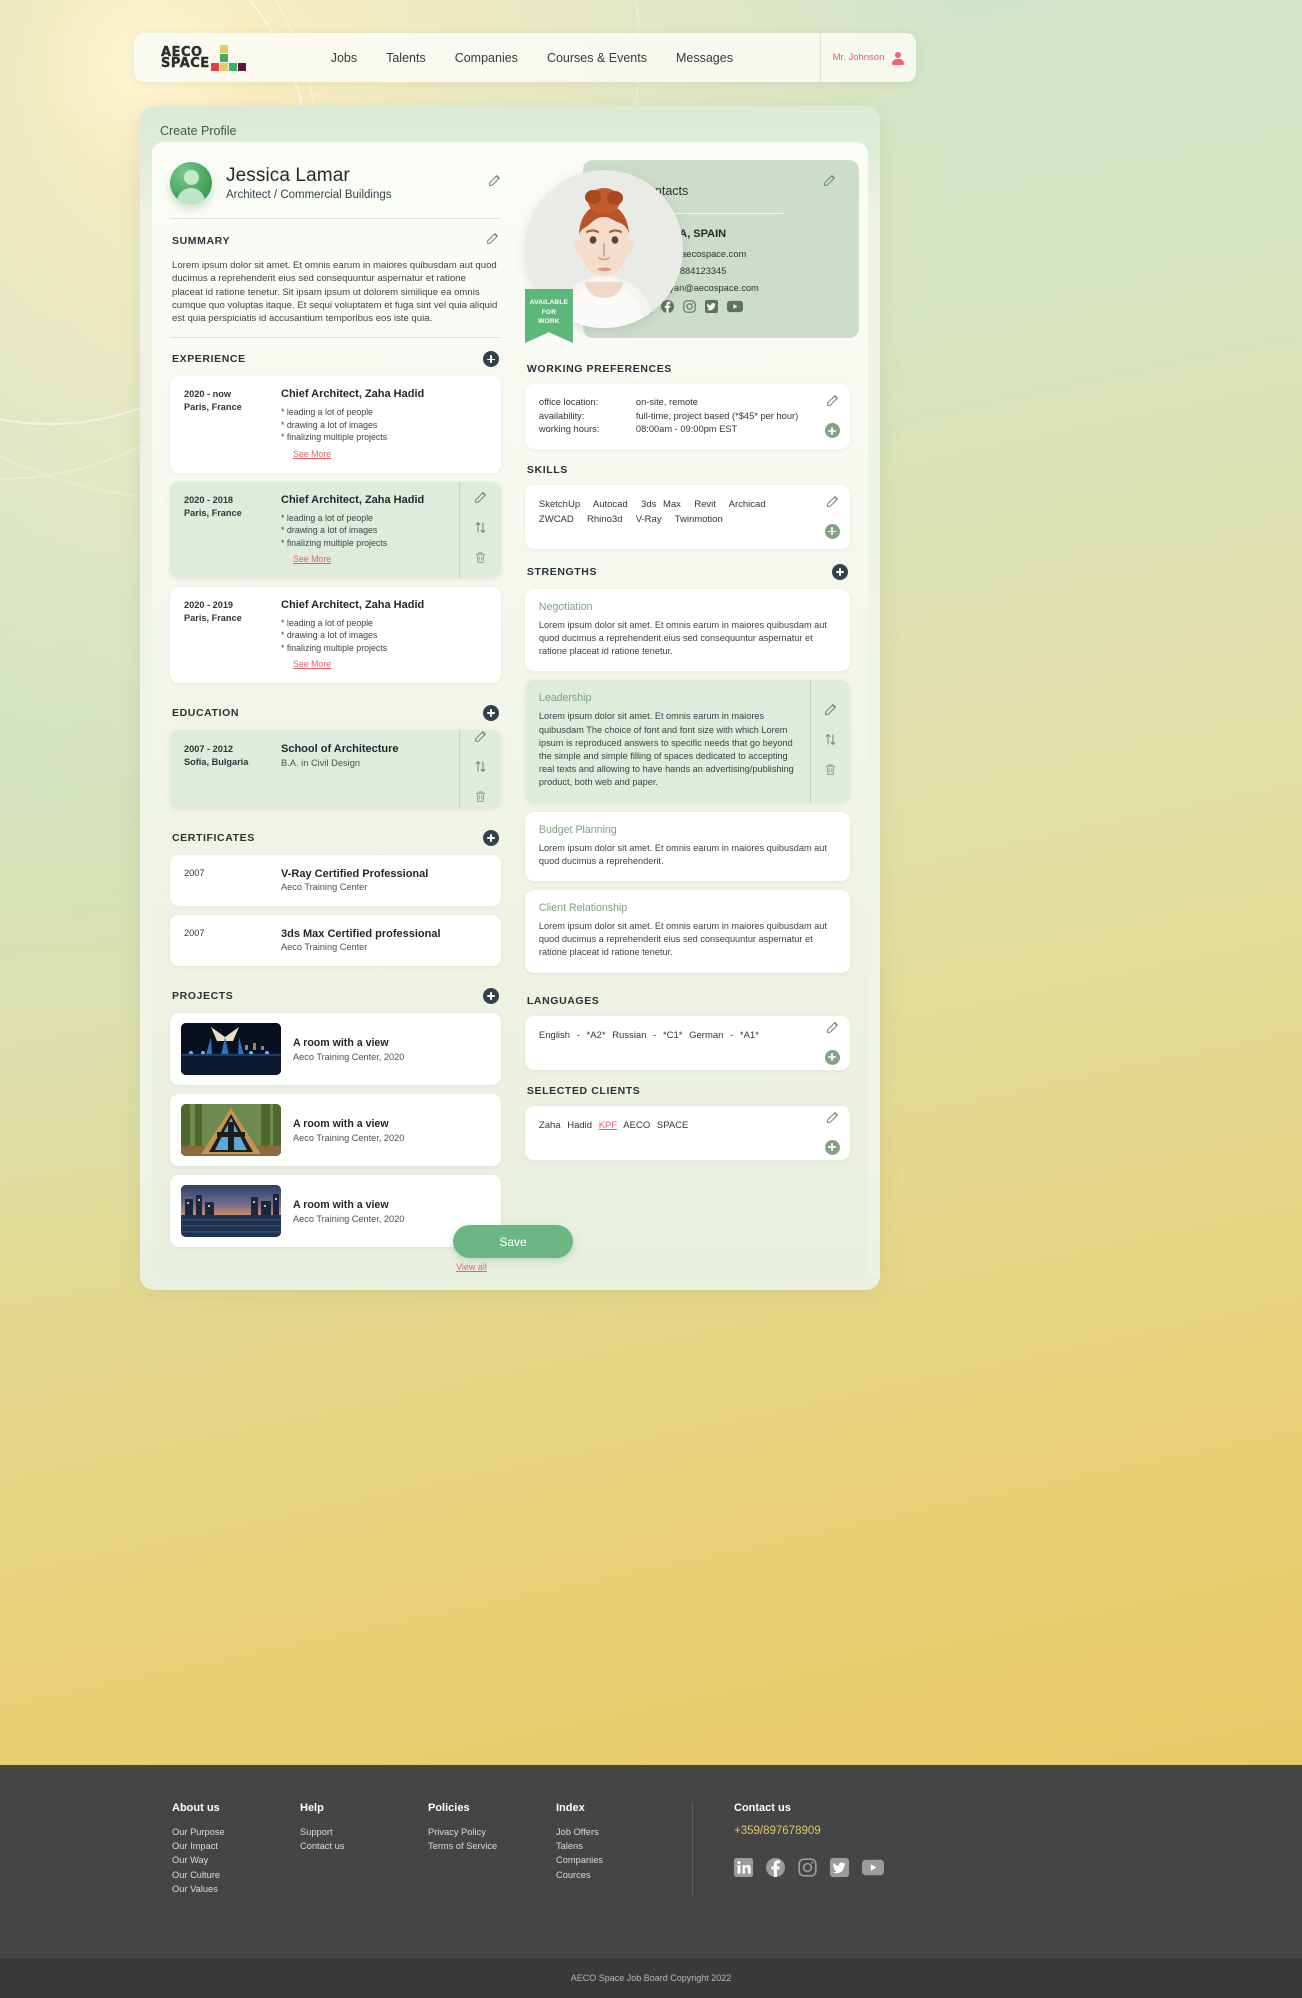  What do you see at coordinates (335, 1264) in the screenshot?
I see `view-all-projects-link: View all` at bounding box center [335, 1264].